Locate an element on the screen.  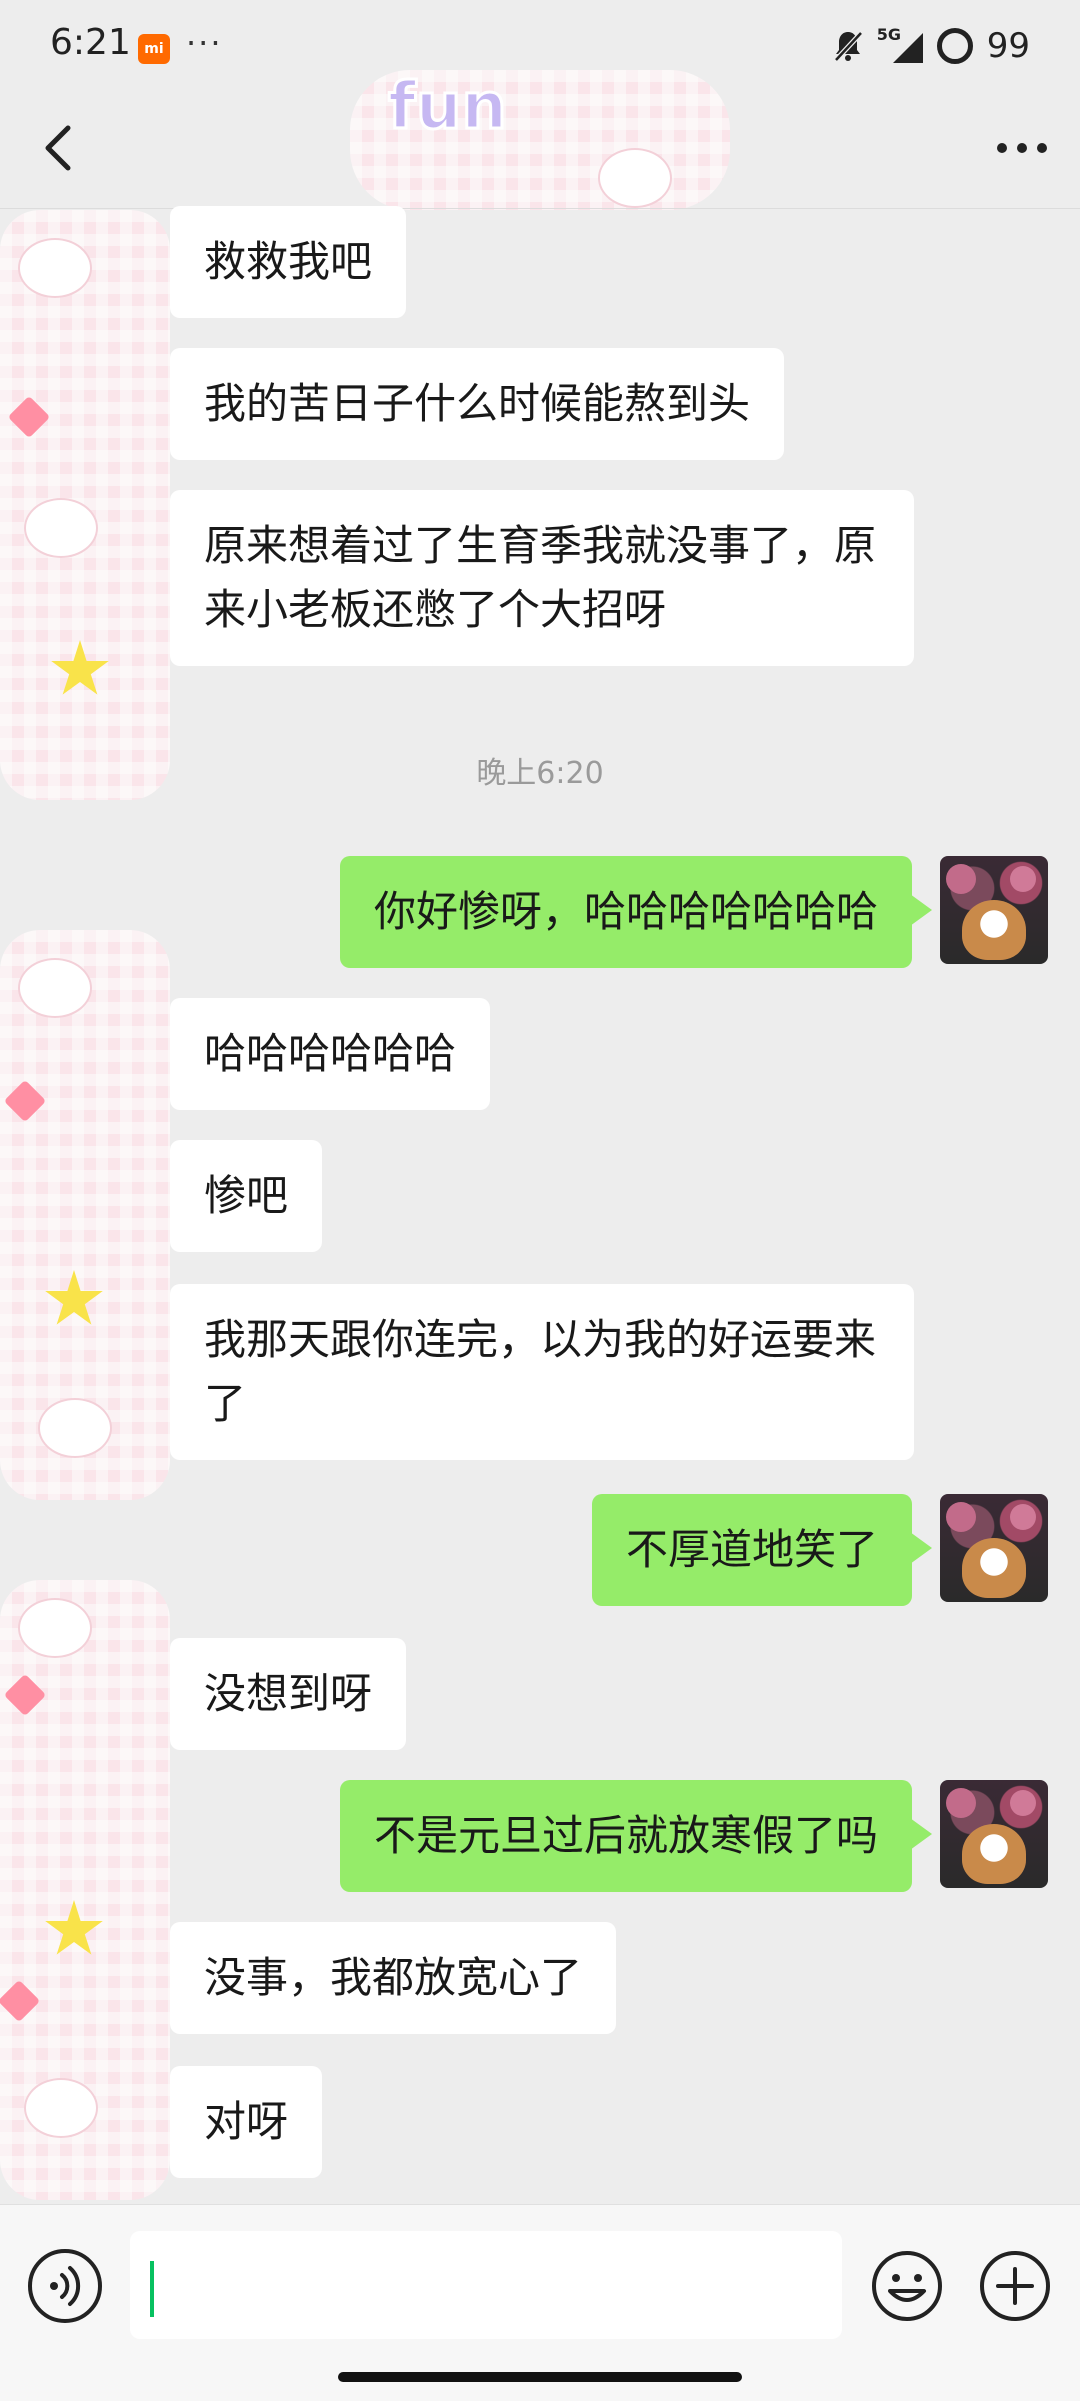
plus-button is located at coordinates (1015, 2286).